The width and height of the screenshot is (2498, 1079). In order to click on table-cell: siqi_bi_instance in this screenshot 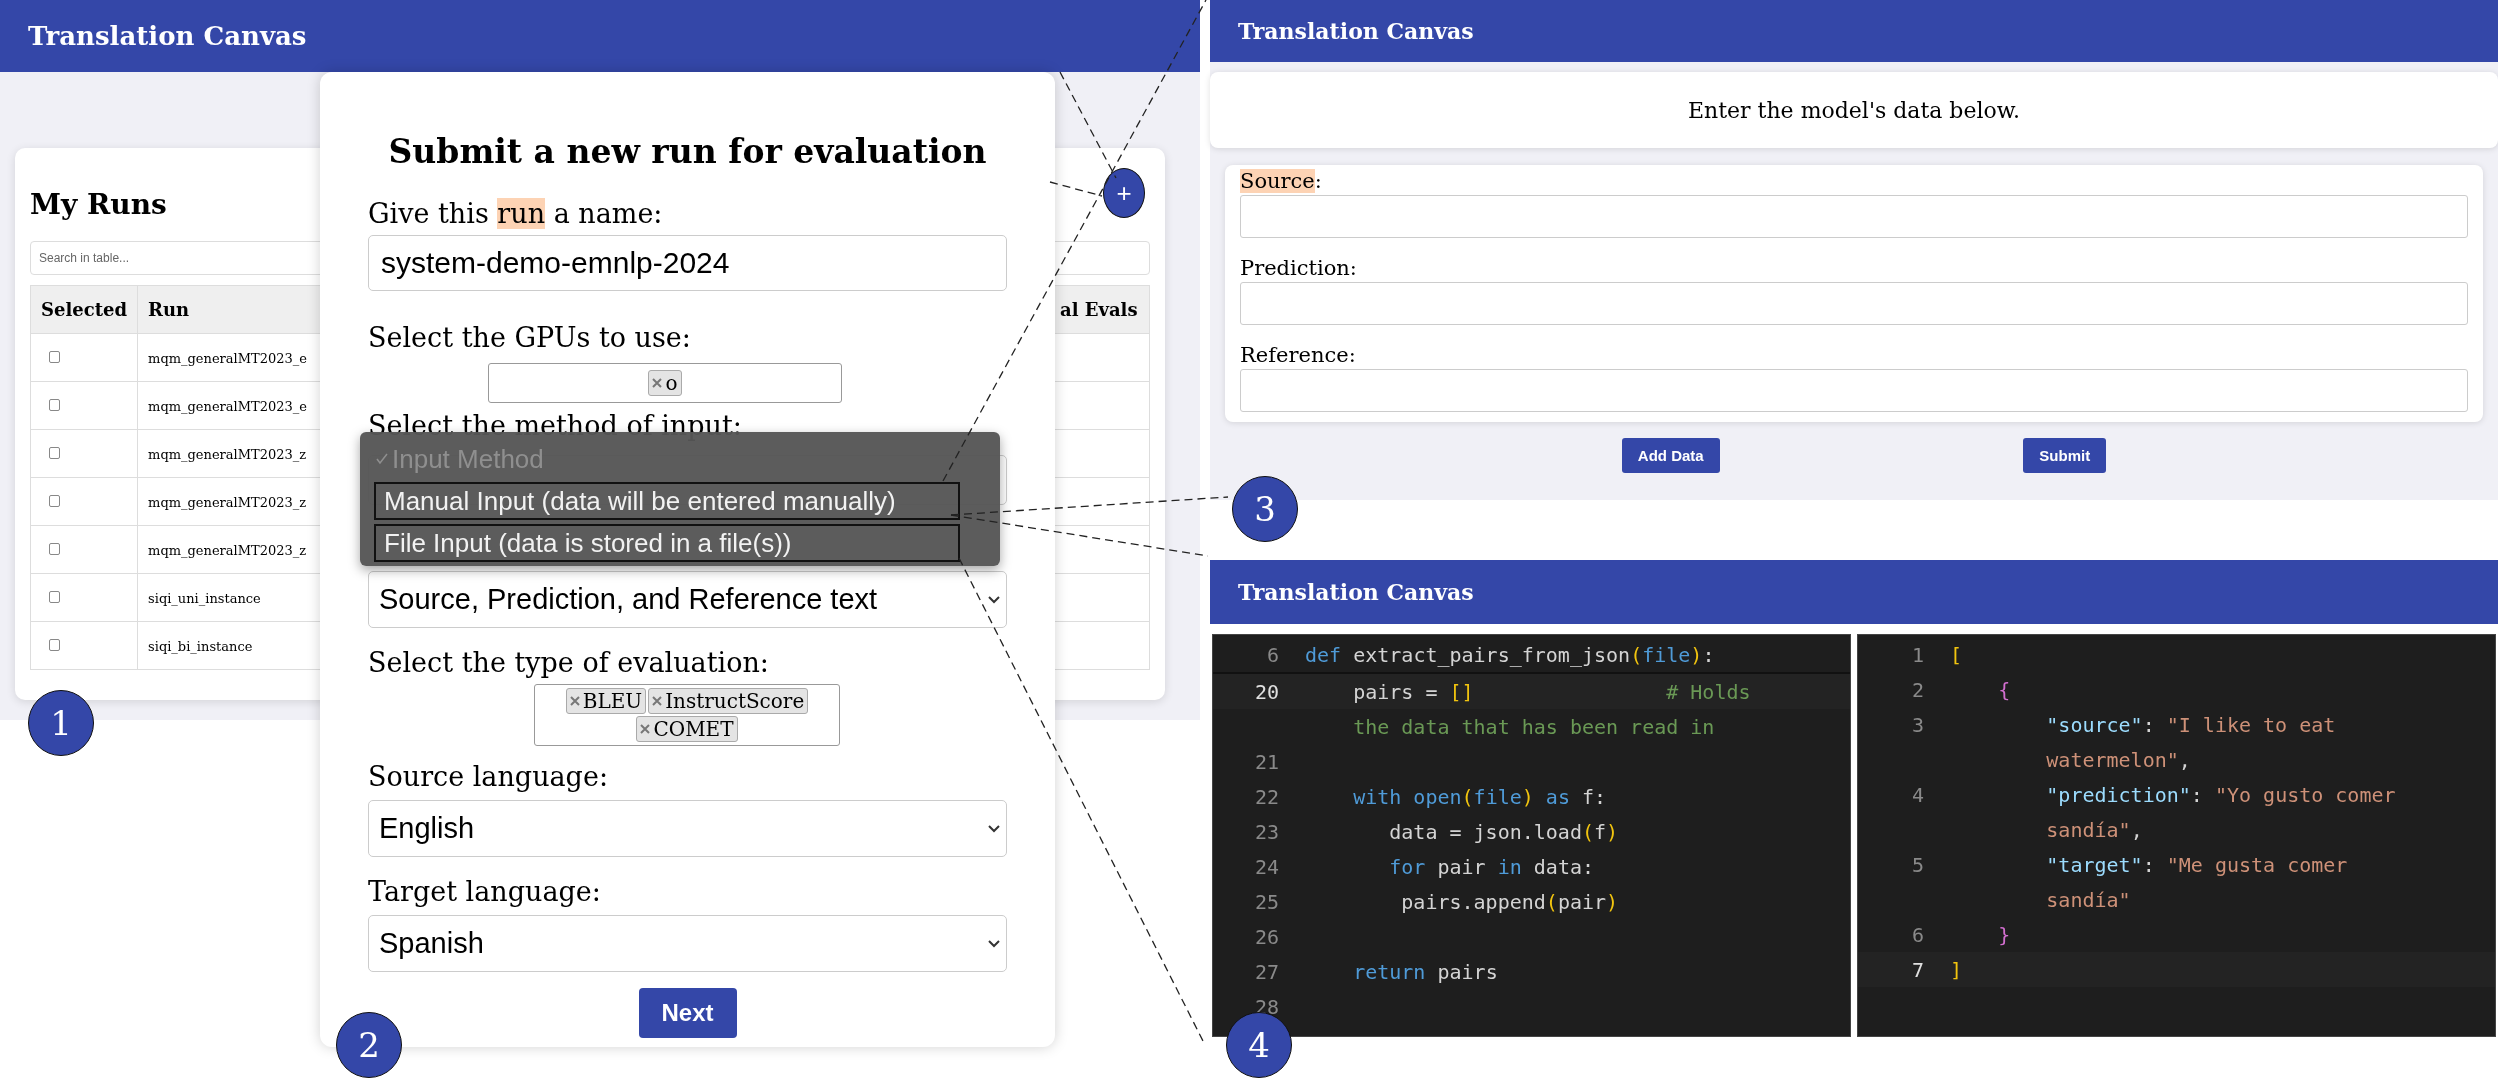, I will do `click(200, 646)`.